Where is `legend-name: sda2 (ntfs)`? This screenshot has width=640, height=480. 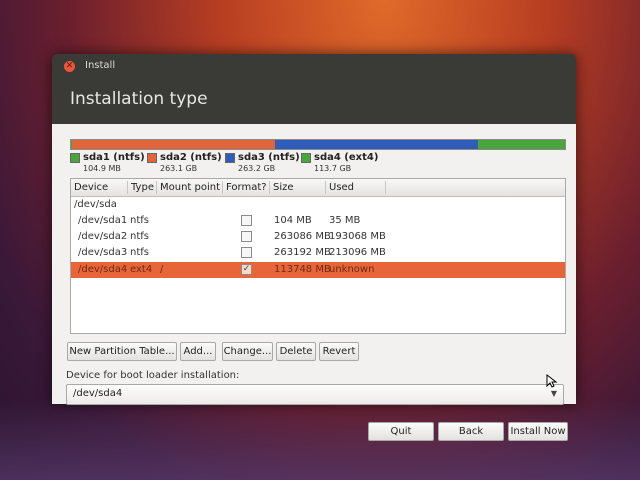
legend-name: sda2 (ntfs) is located at coordinates (191, 157).